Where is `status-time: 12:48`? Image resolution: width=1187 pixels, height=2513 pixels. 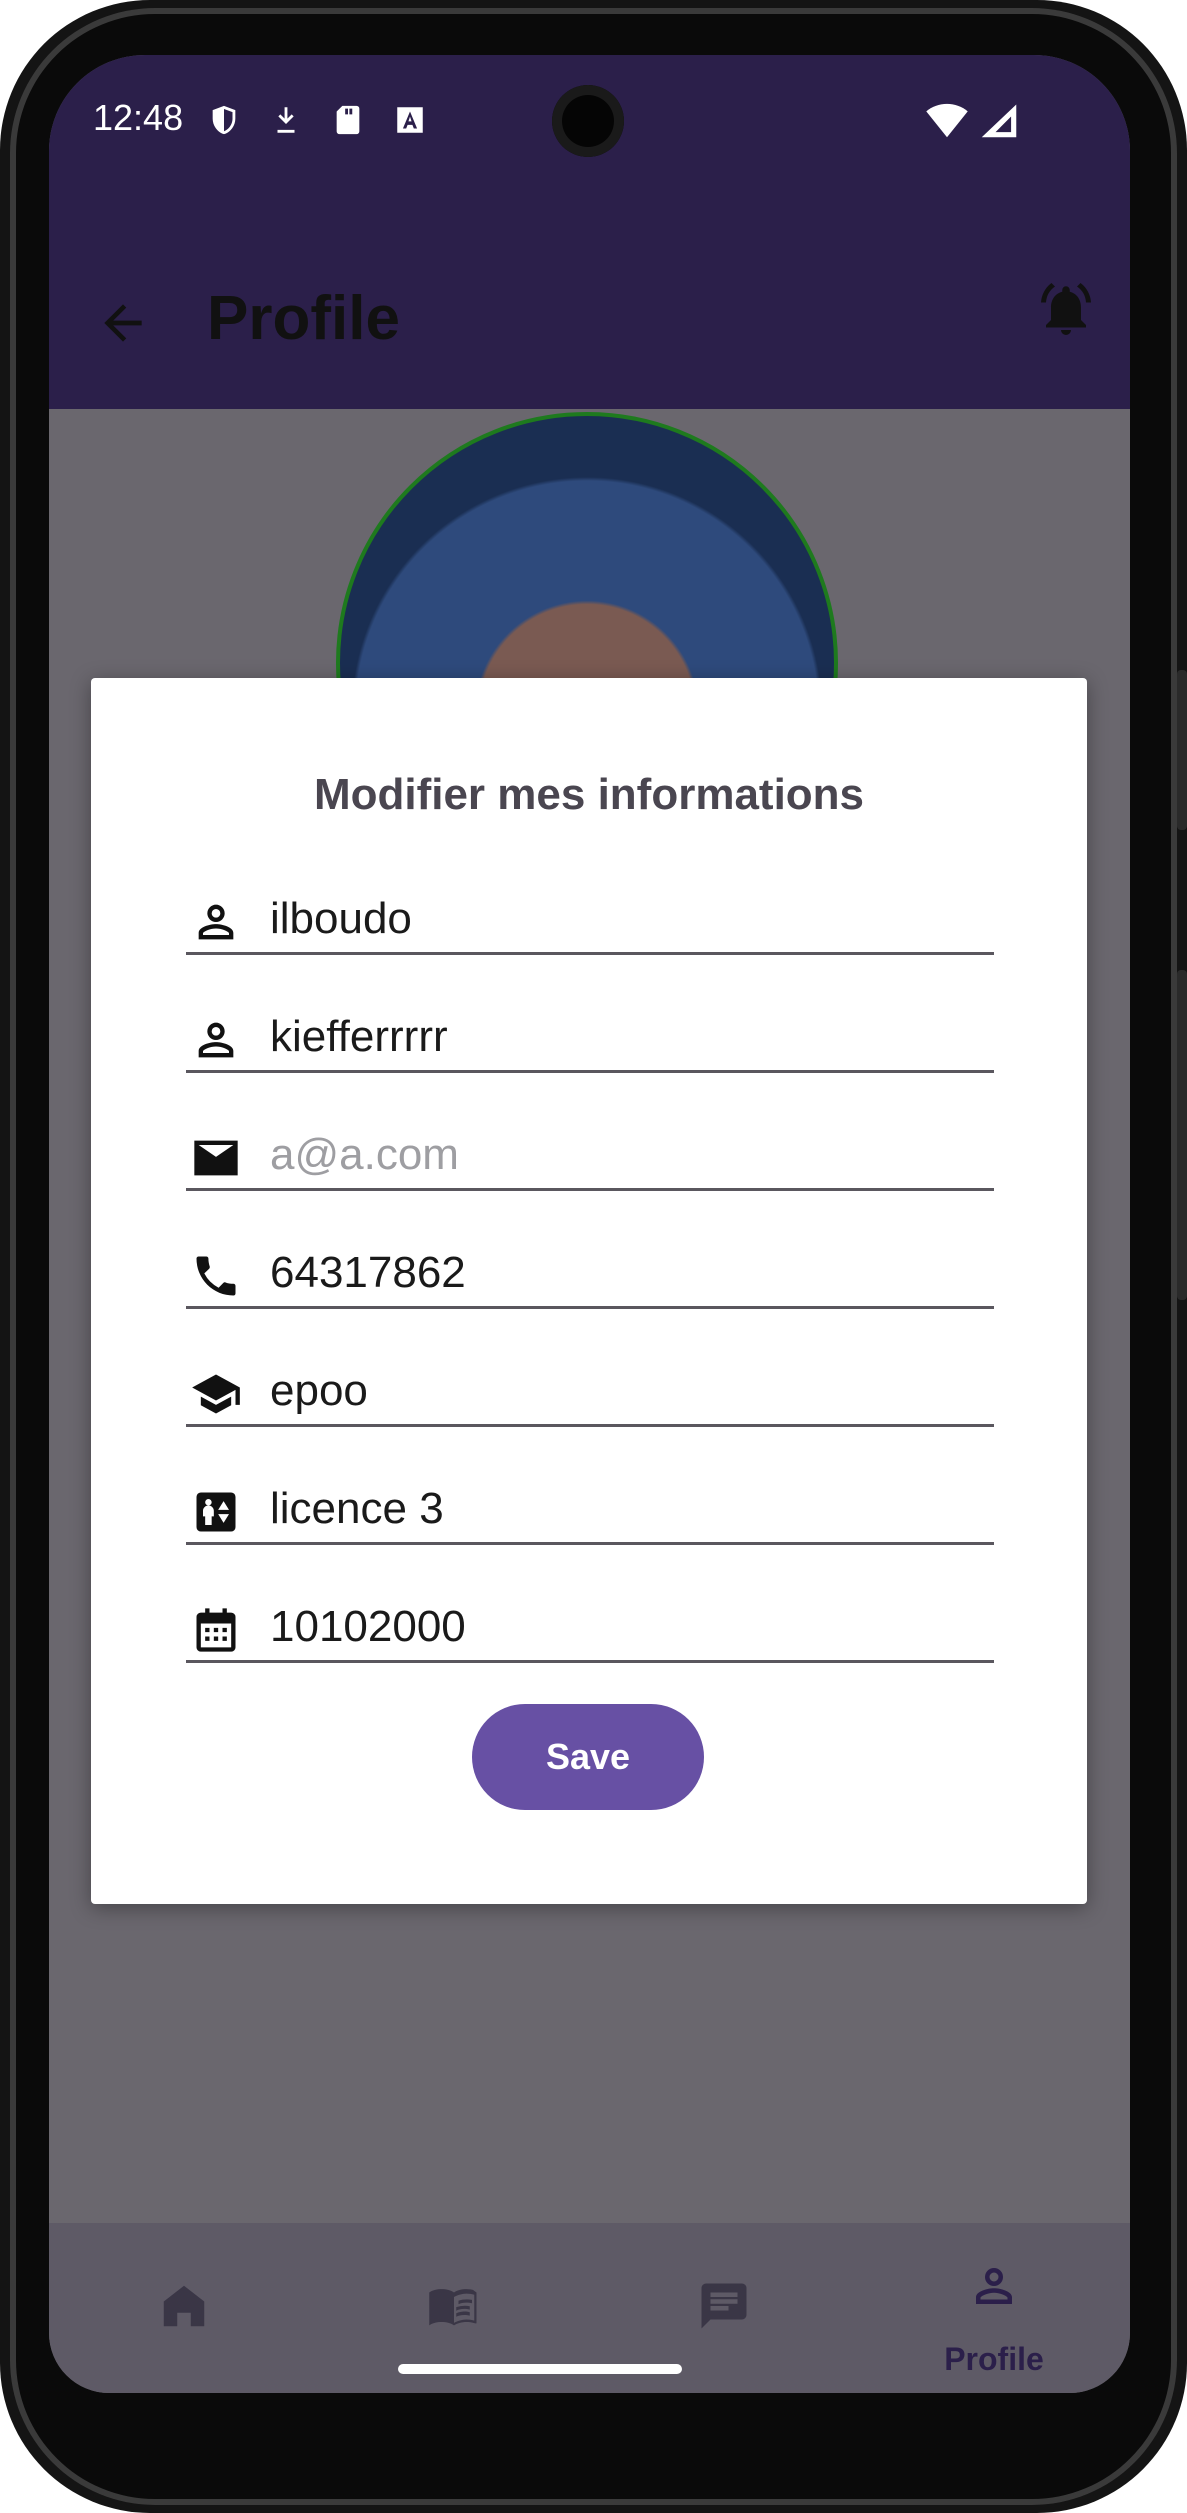 status-time: 12:48 is located at coordinates (138, 117).